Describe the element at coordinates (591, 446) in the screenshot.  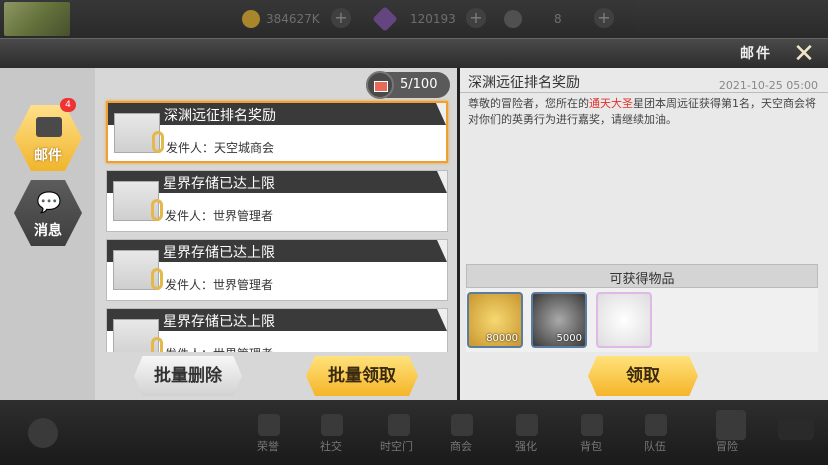
I see `nav-backpack: 背包` at that location.